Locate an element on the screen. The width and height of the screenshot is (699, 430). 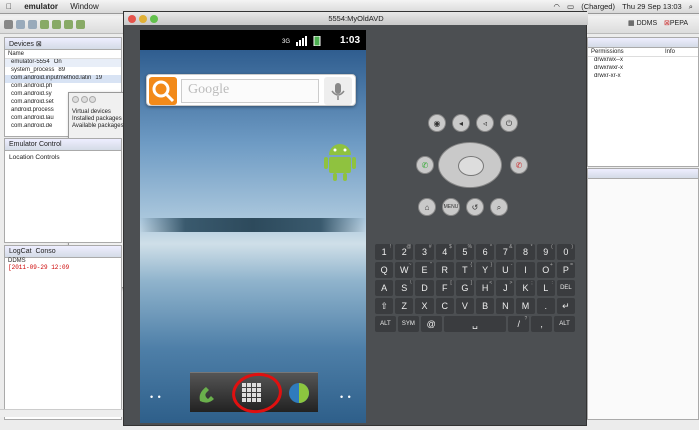
process-row: com.android.inputmethod.latin 19 is located at coordinates (63, 79).